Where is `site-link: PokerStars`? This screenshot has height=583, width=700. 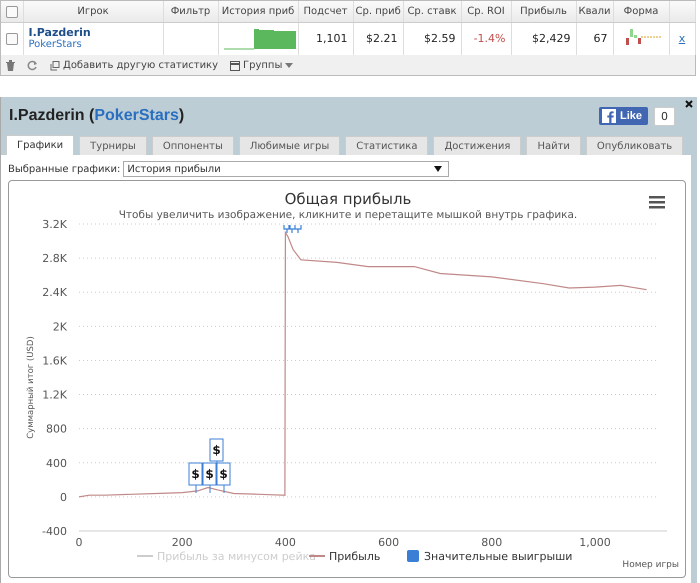
site-link: PokerStars is located at coordinates (93, 44).